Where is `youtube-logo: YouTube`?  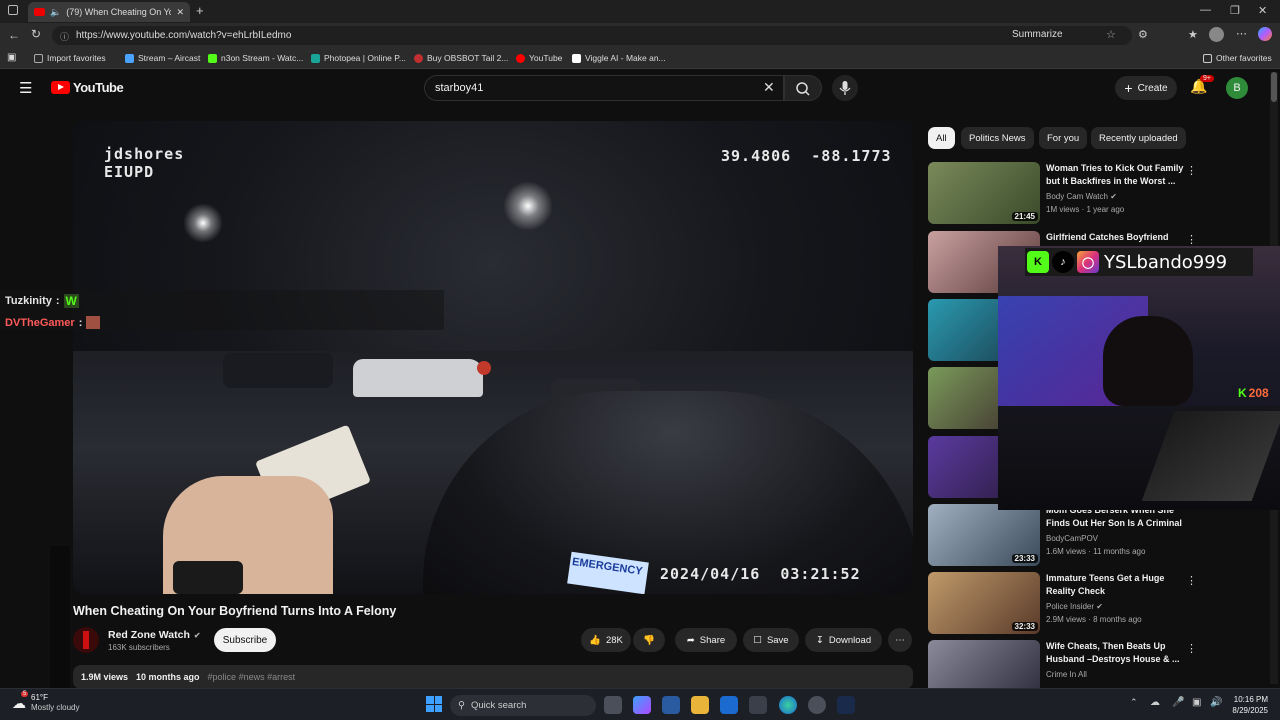
youtube-logo: YouTube is located at coordinates (87, 87).